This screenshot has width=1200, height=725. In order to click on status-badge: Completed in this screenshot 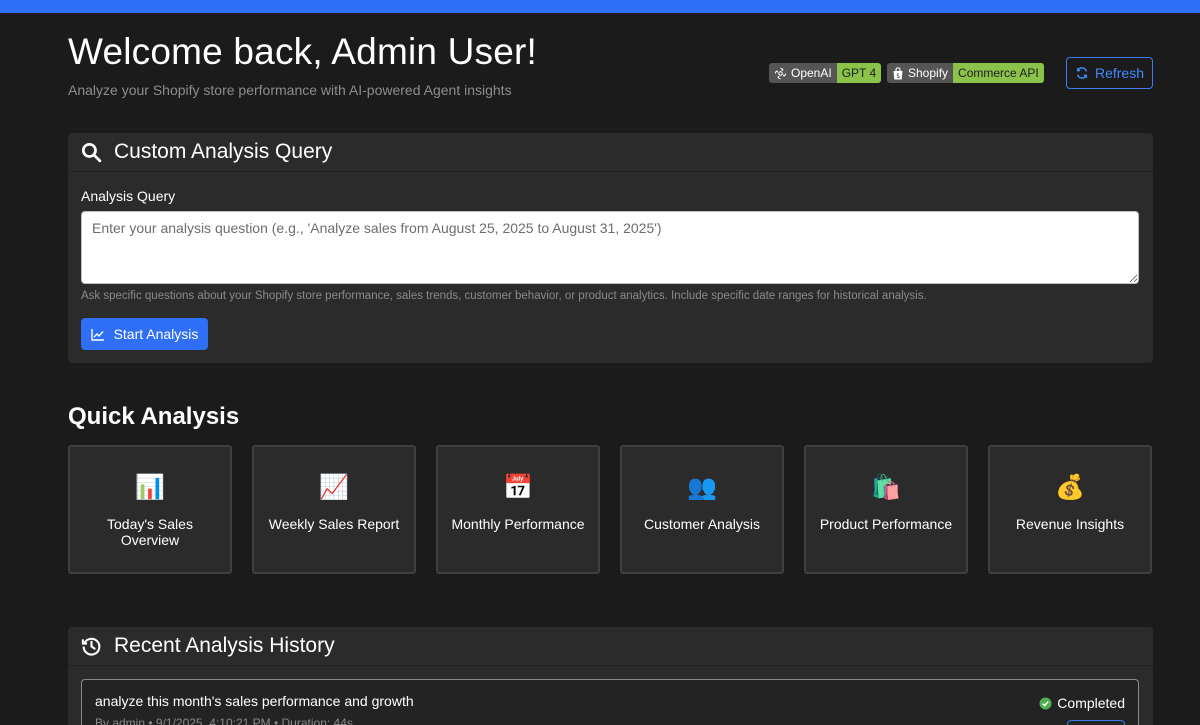, I will do `click(1082, 703)`.